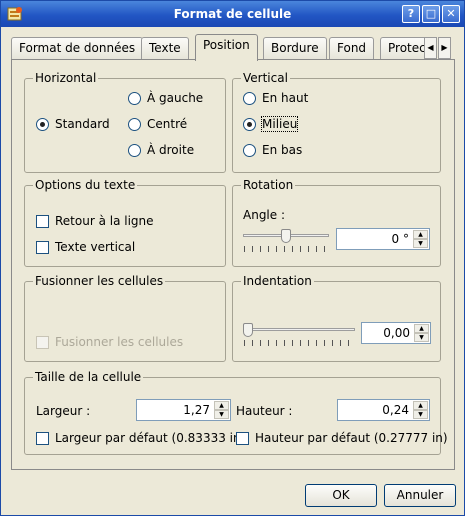  What do you see at coordinates (66, 78) in the screenshot?
I see `horizontal-legend: Horizontal` at bounding box center [66, 78].